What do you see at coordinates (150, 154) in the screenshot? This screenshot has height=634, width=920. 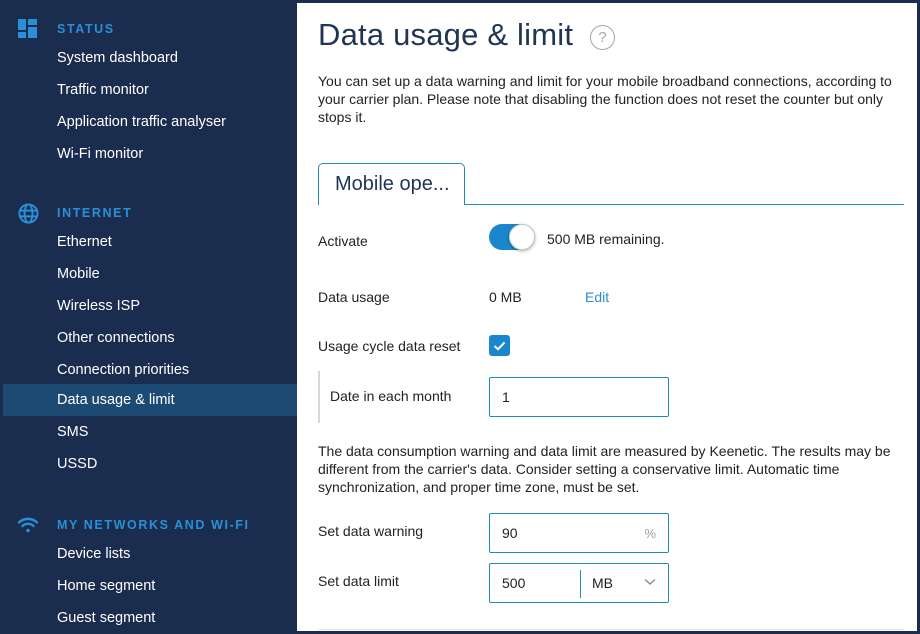 I see `sidebar-item-wifi-monitor: Wi-Fi monitor` at bounding box center [150, 154].